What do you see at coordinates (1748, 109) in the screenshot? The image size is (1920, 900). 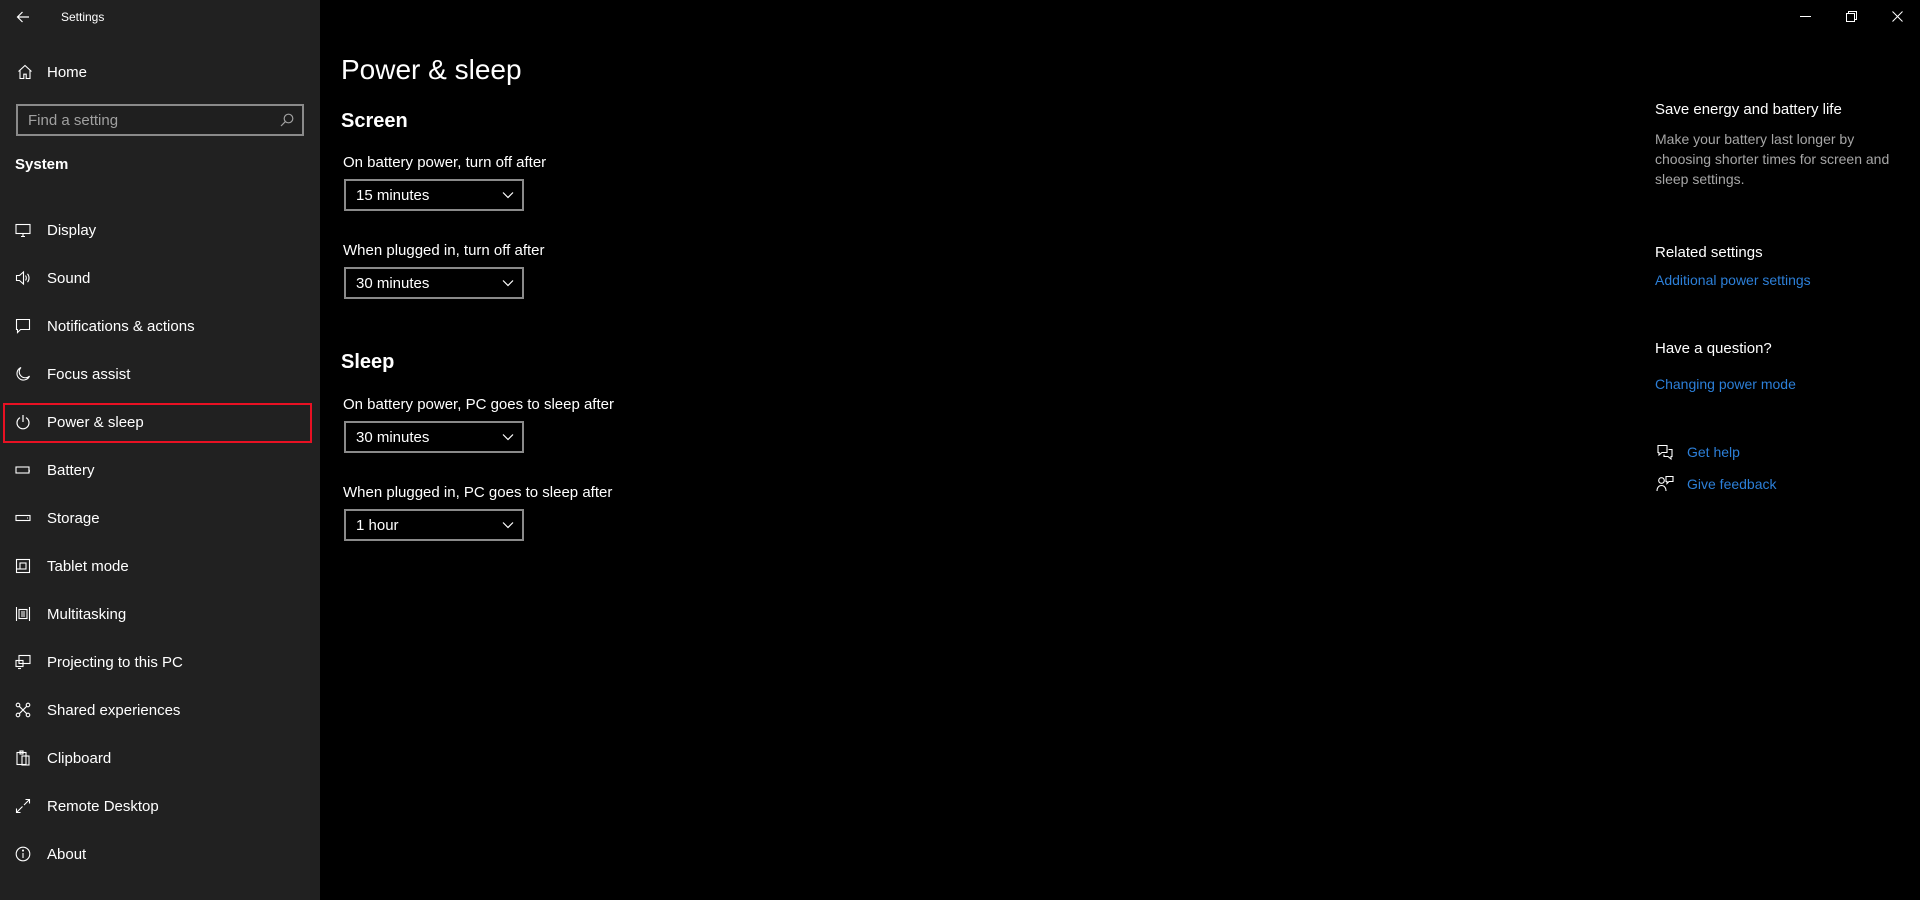 I see `save-energy-heading: Save energy and battery life` at bounding box center [1748, 109].